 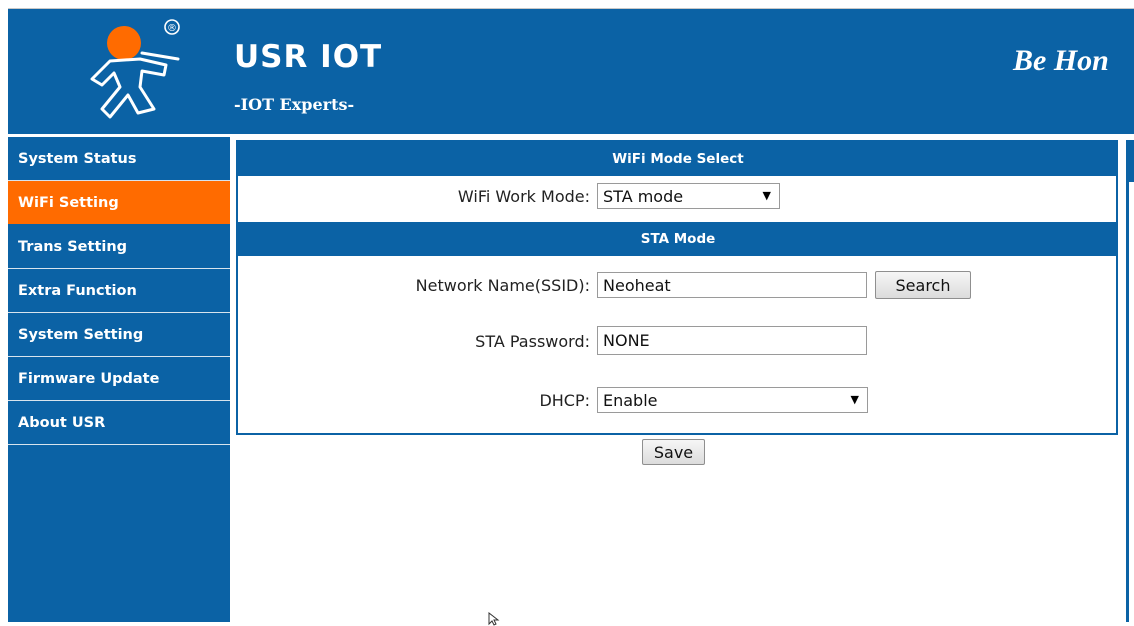 What do you see at coordinates (643, 196) in the screenshot?
I see `wifi-work-mode-value: STA mode` at bounding box center [643, 196].